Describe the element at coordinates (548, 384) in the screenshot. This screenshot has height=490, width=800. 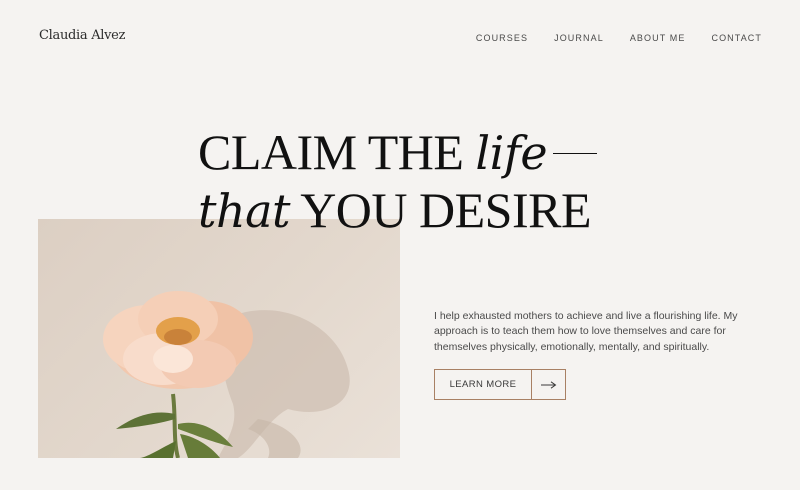
I see `arrow-right-icon` at that location.